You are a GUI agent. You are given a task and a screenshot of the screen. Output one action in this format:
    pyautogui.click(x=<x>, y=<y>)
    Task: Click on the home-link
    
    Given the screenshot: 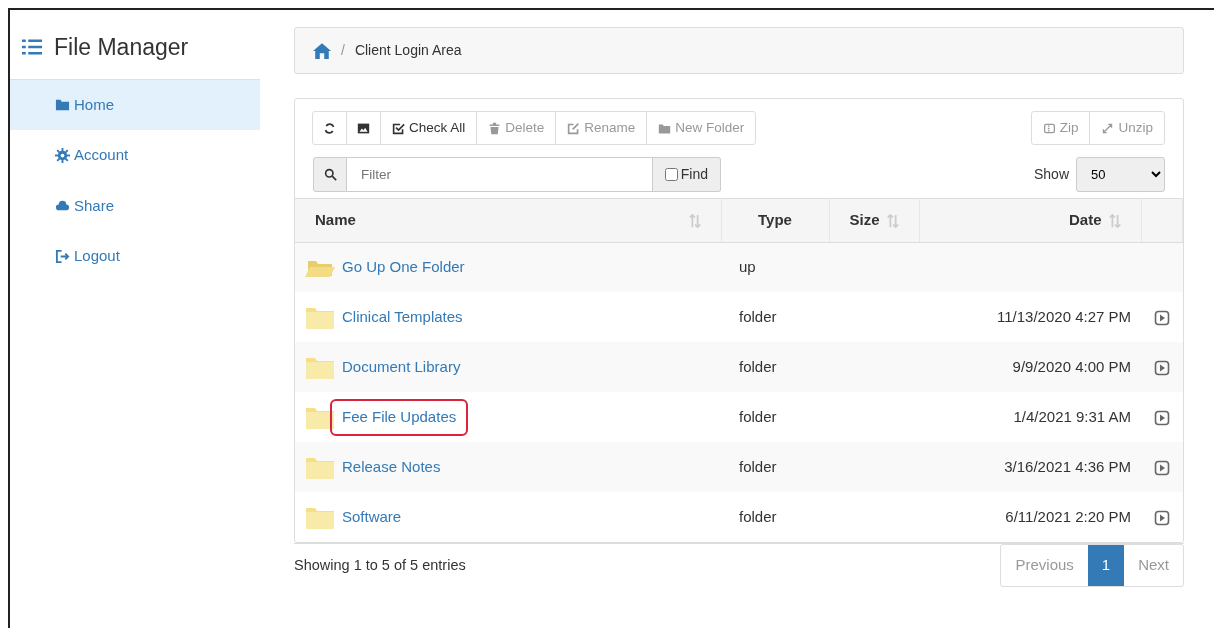 What is the action you would take?
    pyautogui.click(x=322, y=50)
    